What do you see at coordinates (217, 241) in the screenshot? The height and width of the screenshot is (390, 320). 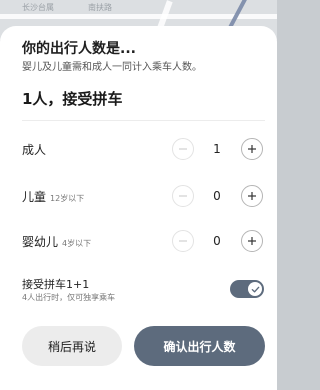 I see `infant-count: 0` at bounding box center [217, 241].